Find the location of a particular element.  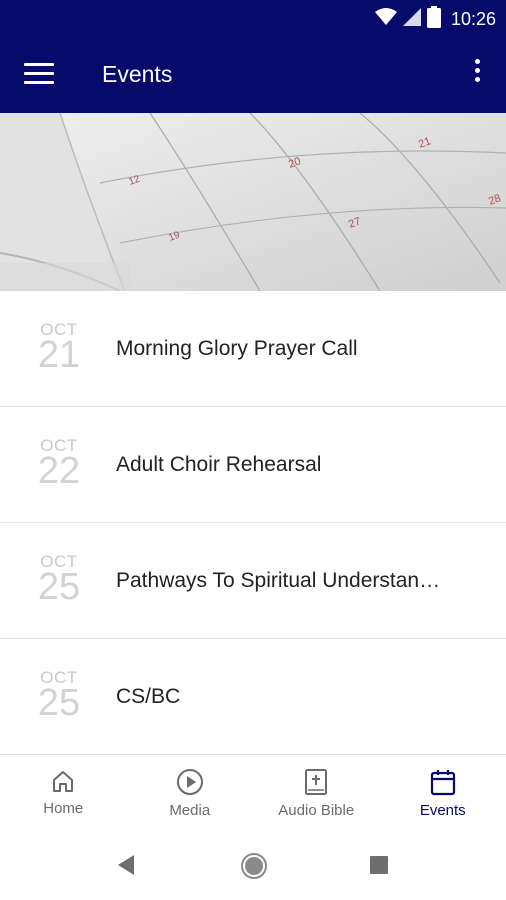

event-day: 21 is located at coordinates (59, 355).